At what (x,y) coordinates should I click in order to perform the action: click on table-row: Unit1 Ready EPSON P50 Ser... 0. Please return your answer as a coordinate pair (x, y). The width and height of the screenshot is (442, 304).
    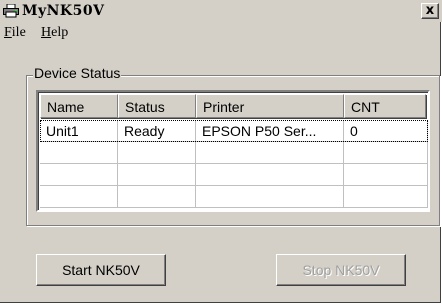
    Looking at the image, I should click on (234, 131).